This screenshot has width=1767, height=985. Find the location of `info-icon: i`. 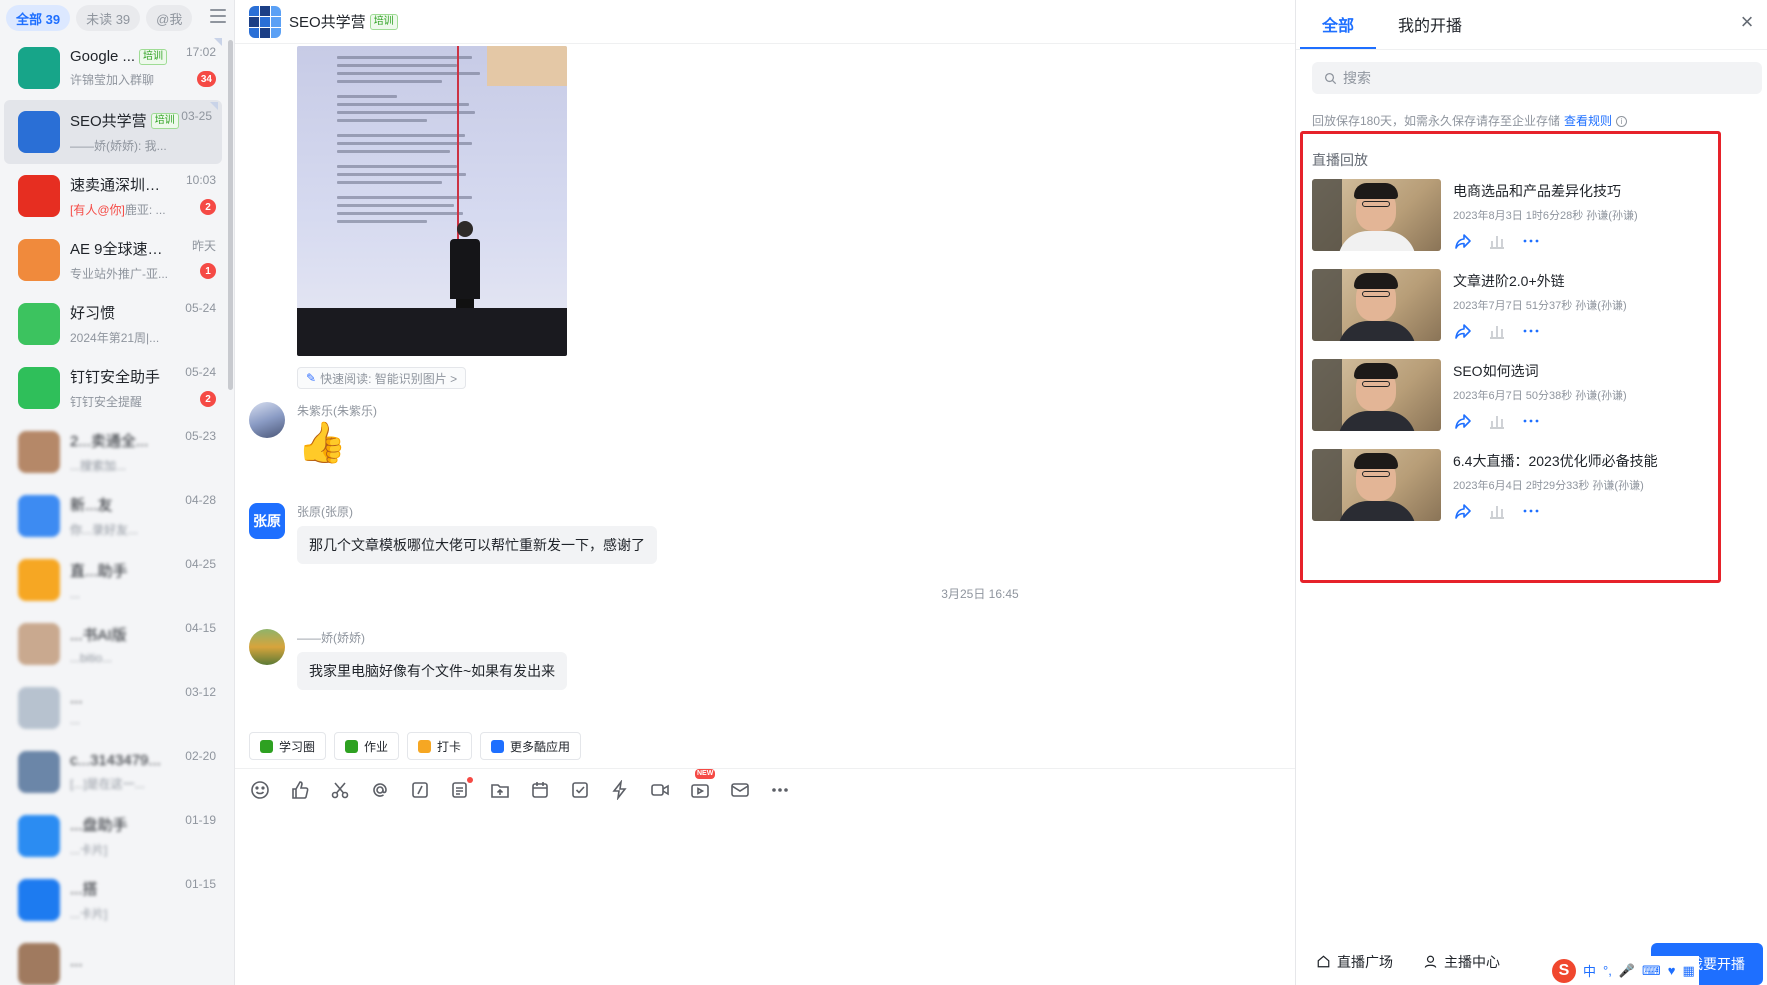

info-icon: i is located at coordinates (1622, 122).